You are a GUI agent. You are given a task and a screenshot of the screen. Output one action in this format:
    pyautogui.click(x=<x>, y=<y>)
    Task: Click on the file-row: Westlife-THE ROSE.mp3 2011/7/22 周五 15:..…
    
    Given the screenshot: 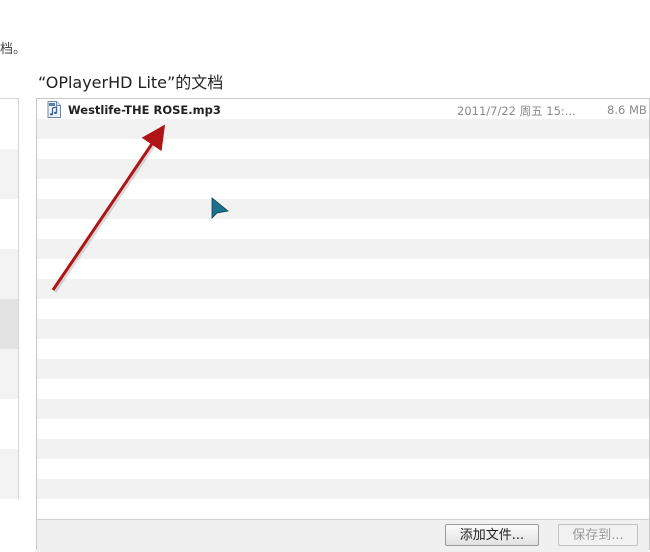 What is the action you would take?
    pyautogui.click(x=343, y=109)
    